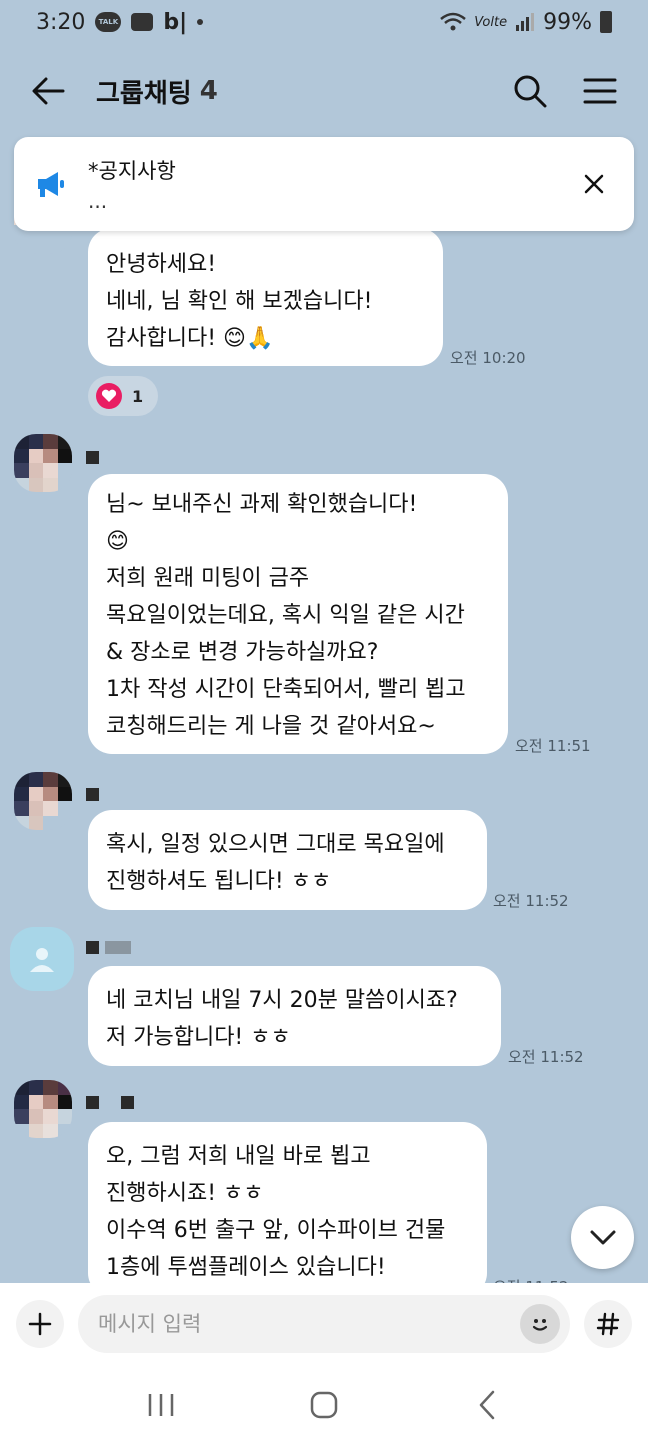 The image size is (648, 1445). I want to click on back-button, so click(48, 91).